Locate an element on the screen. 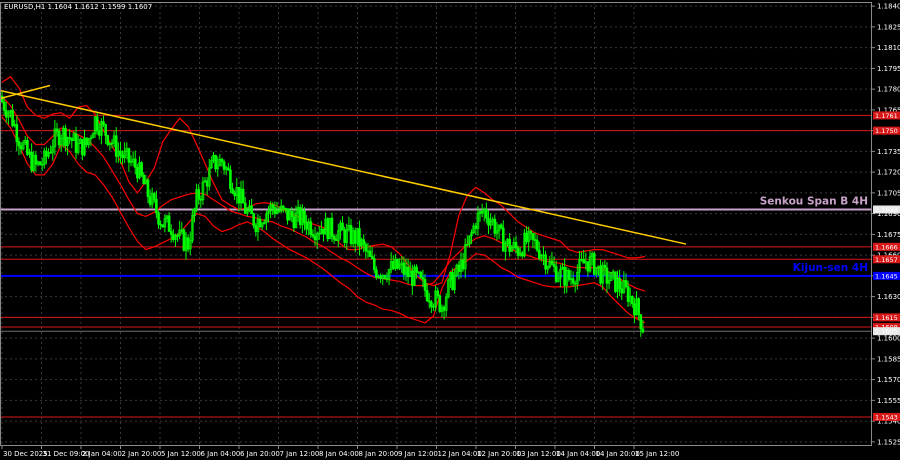  x-tick-label: 6 Jan 20:00 is located at coordinates (260, 454).